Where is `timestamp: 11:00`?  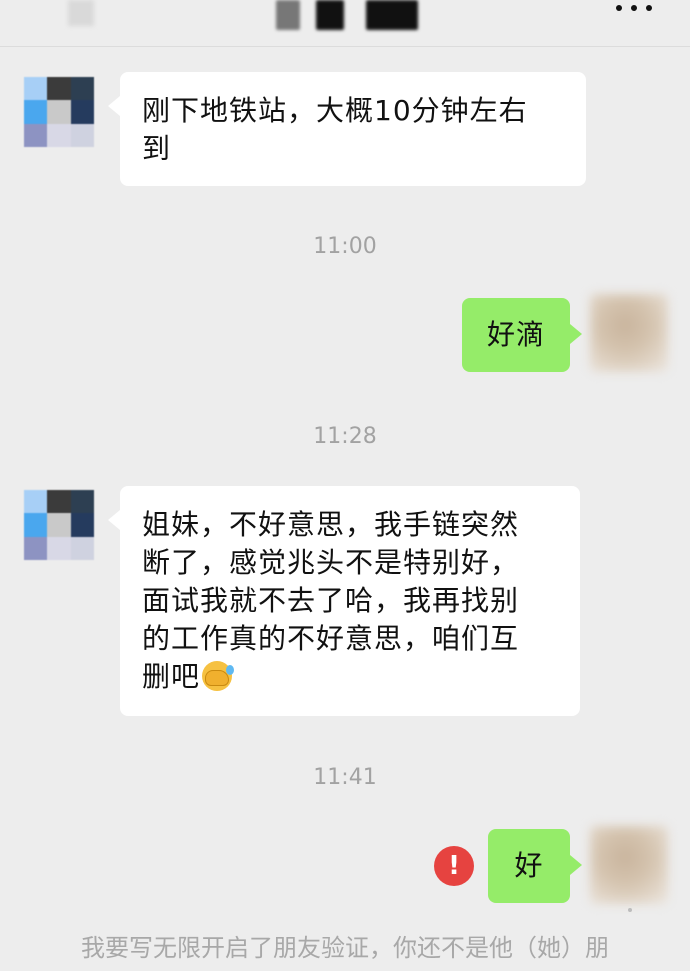
timestamp: 11:00 is located at coordinates (345, 246).